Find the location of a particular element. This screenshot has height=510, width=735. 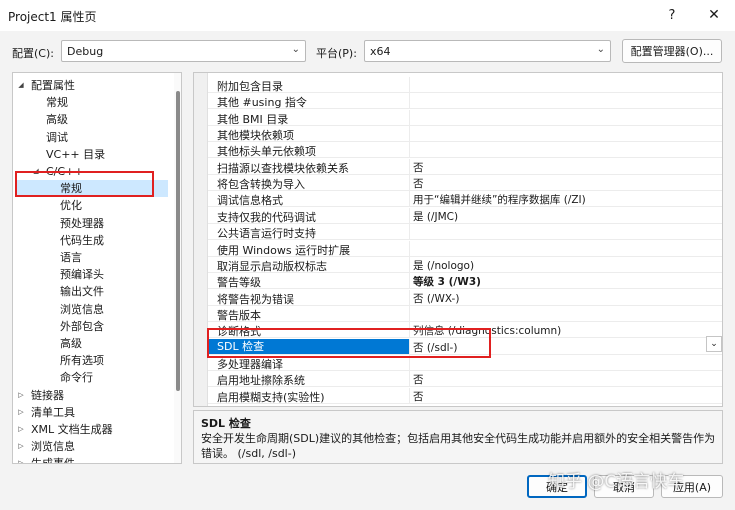

tree-scrollbar-thumb is located at coordinates (178, 241).